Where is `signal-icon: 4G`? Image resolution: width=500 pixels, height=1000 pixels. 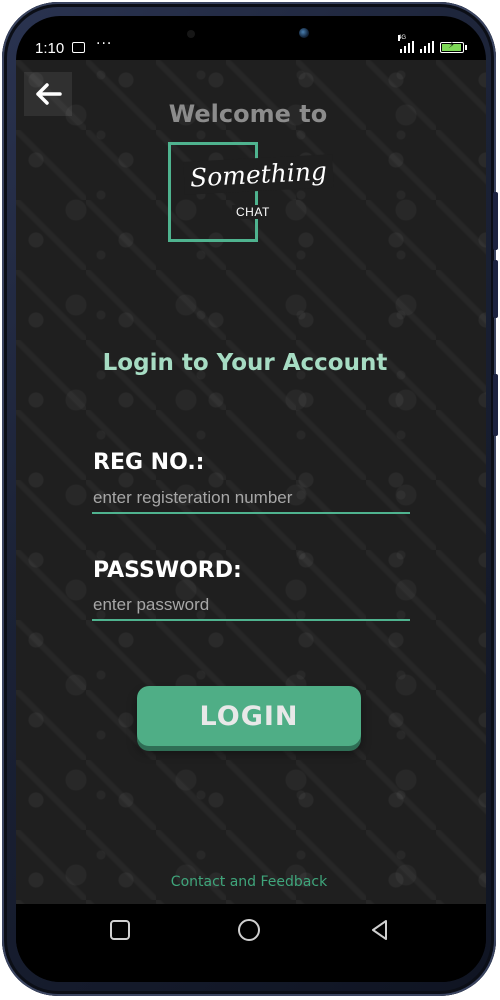 signal-icon: 4G is located at coordinates (406, 44).